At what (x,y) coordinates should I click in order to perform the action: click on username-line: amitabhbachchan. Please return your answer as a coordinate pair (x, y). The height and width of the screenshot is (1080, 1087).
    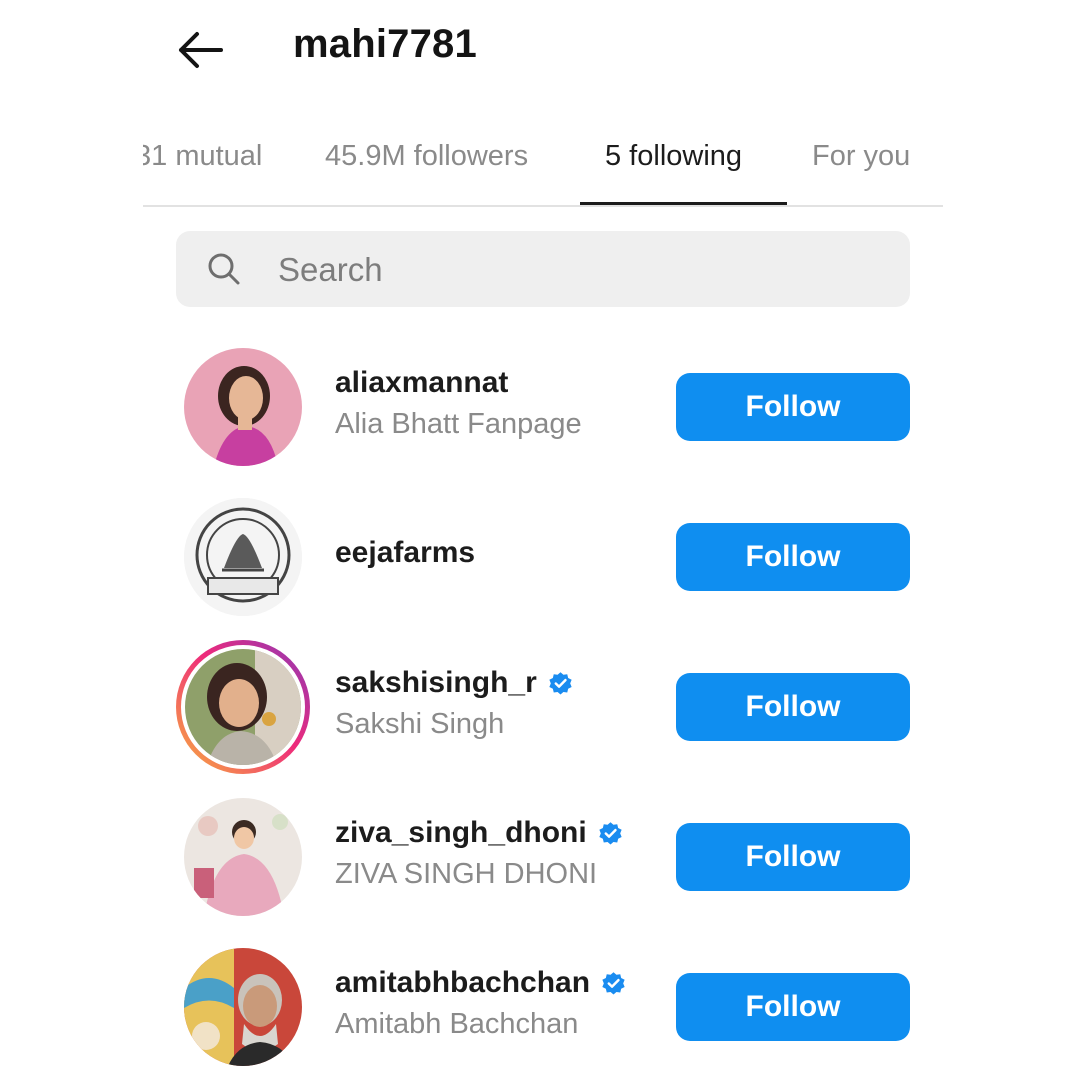
    Looking at the image, I should click on (481, 983).